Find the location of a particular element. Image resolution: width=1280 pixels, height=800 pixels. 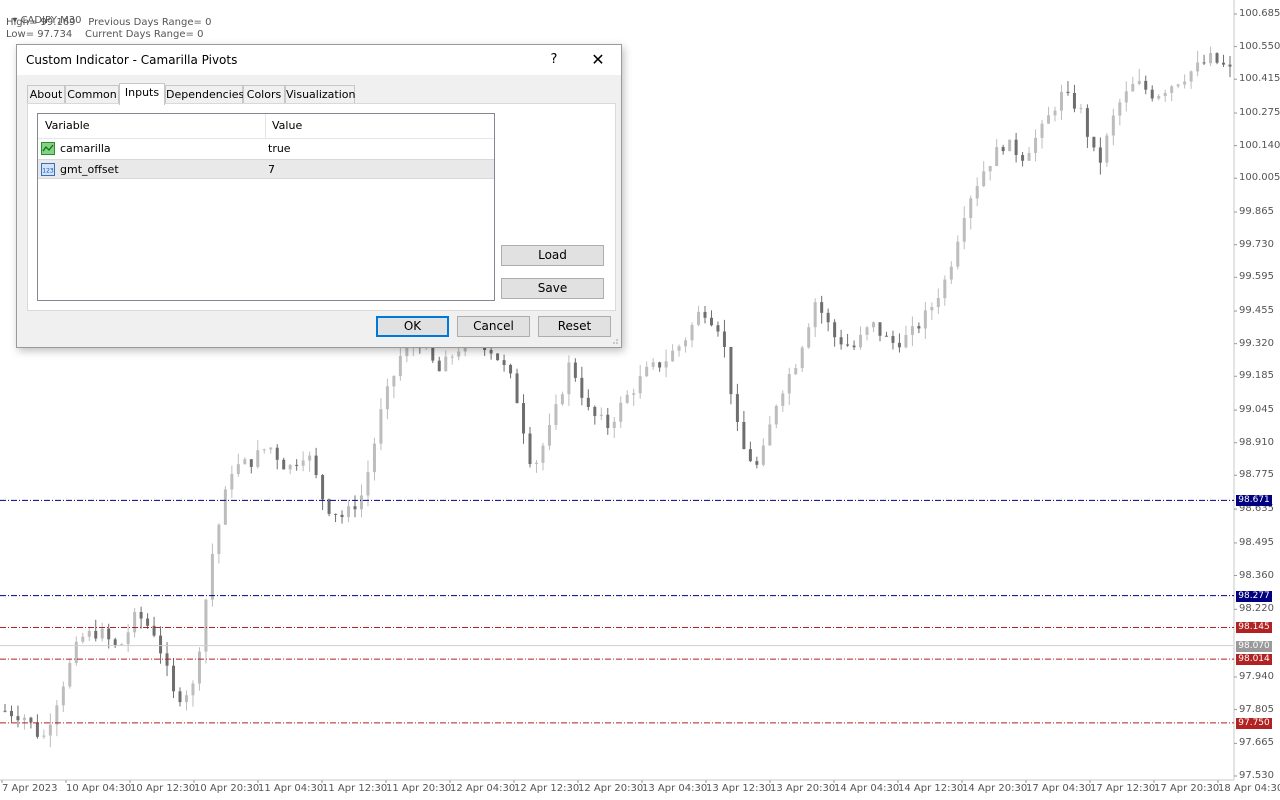

time-tick-label: 10 Apr 12:30 is located at coordinates (163, 788).